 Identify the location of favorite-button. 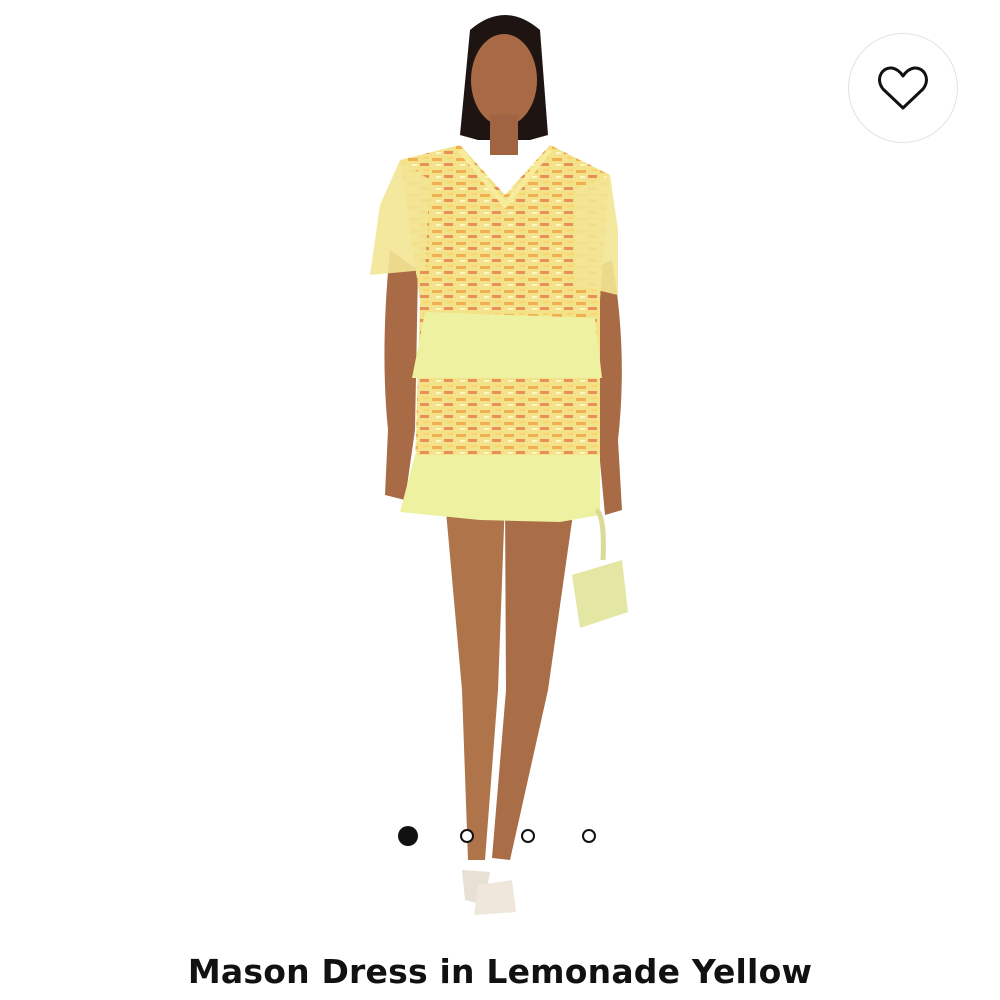
(903, 88).